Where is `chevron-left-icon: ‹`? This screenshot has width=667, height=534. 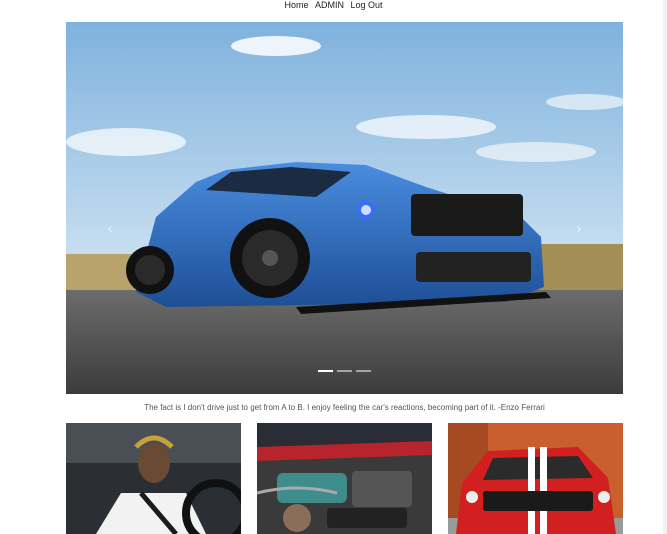
chevron-left-icon: ‹ is located at coordinates (110, 228).